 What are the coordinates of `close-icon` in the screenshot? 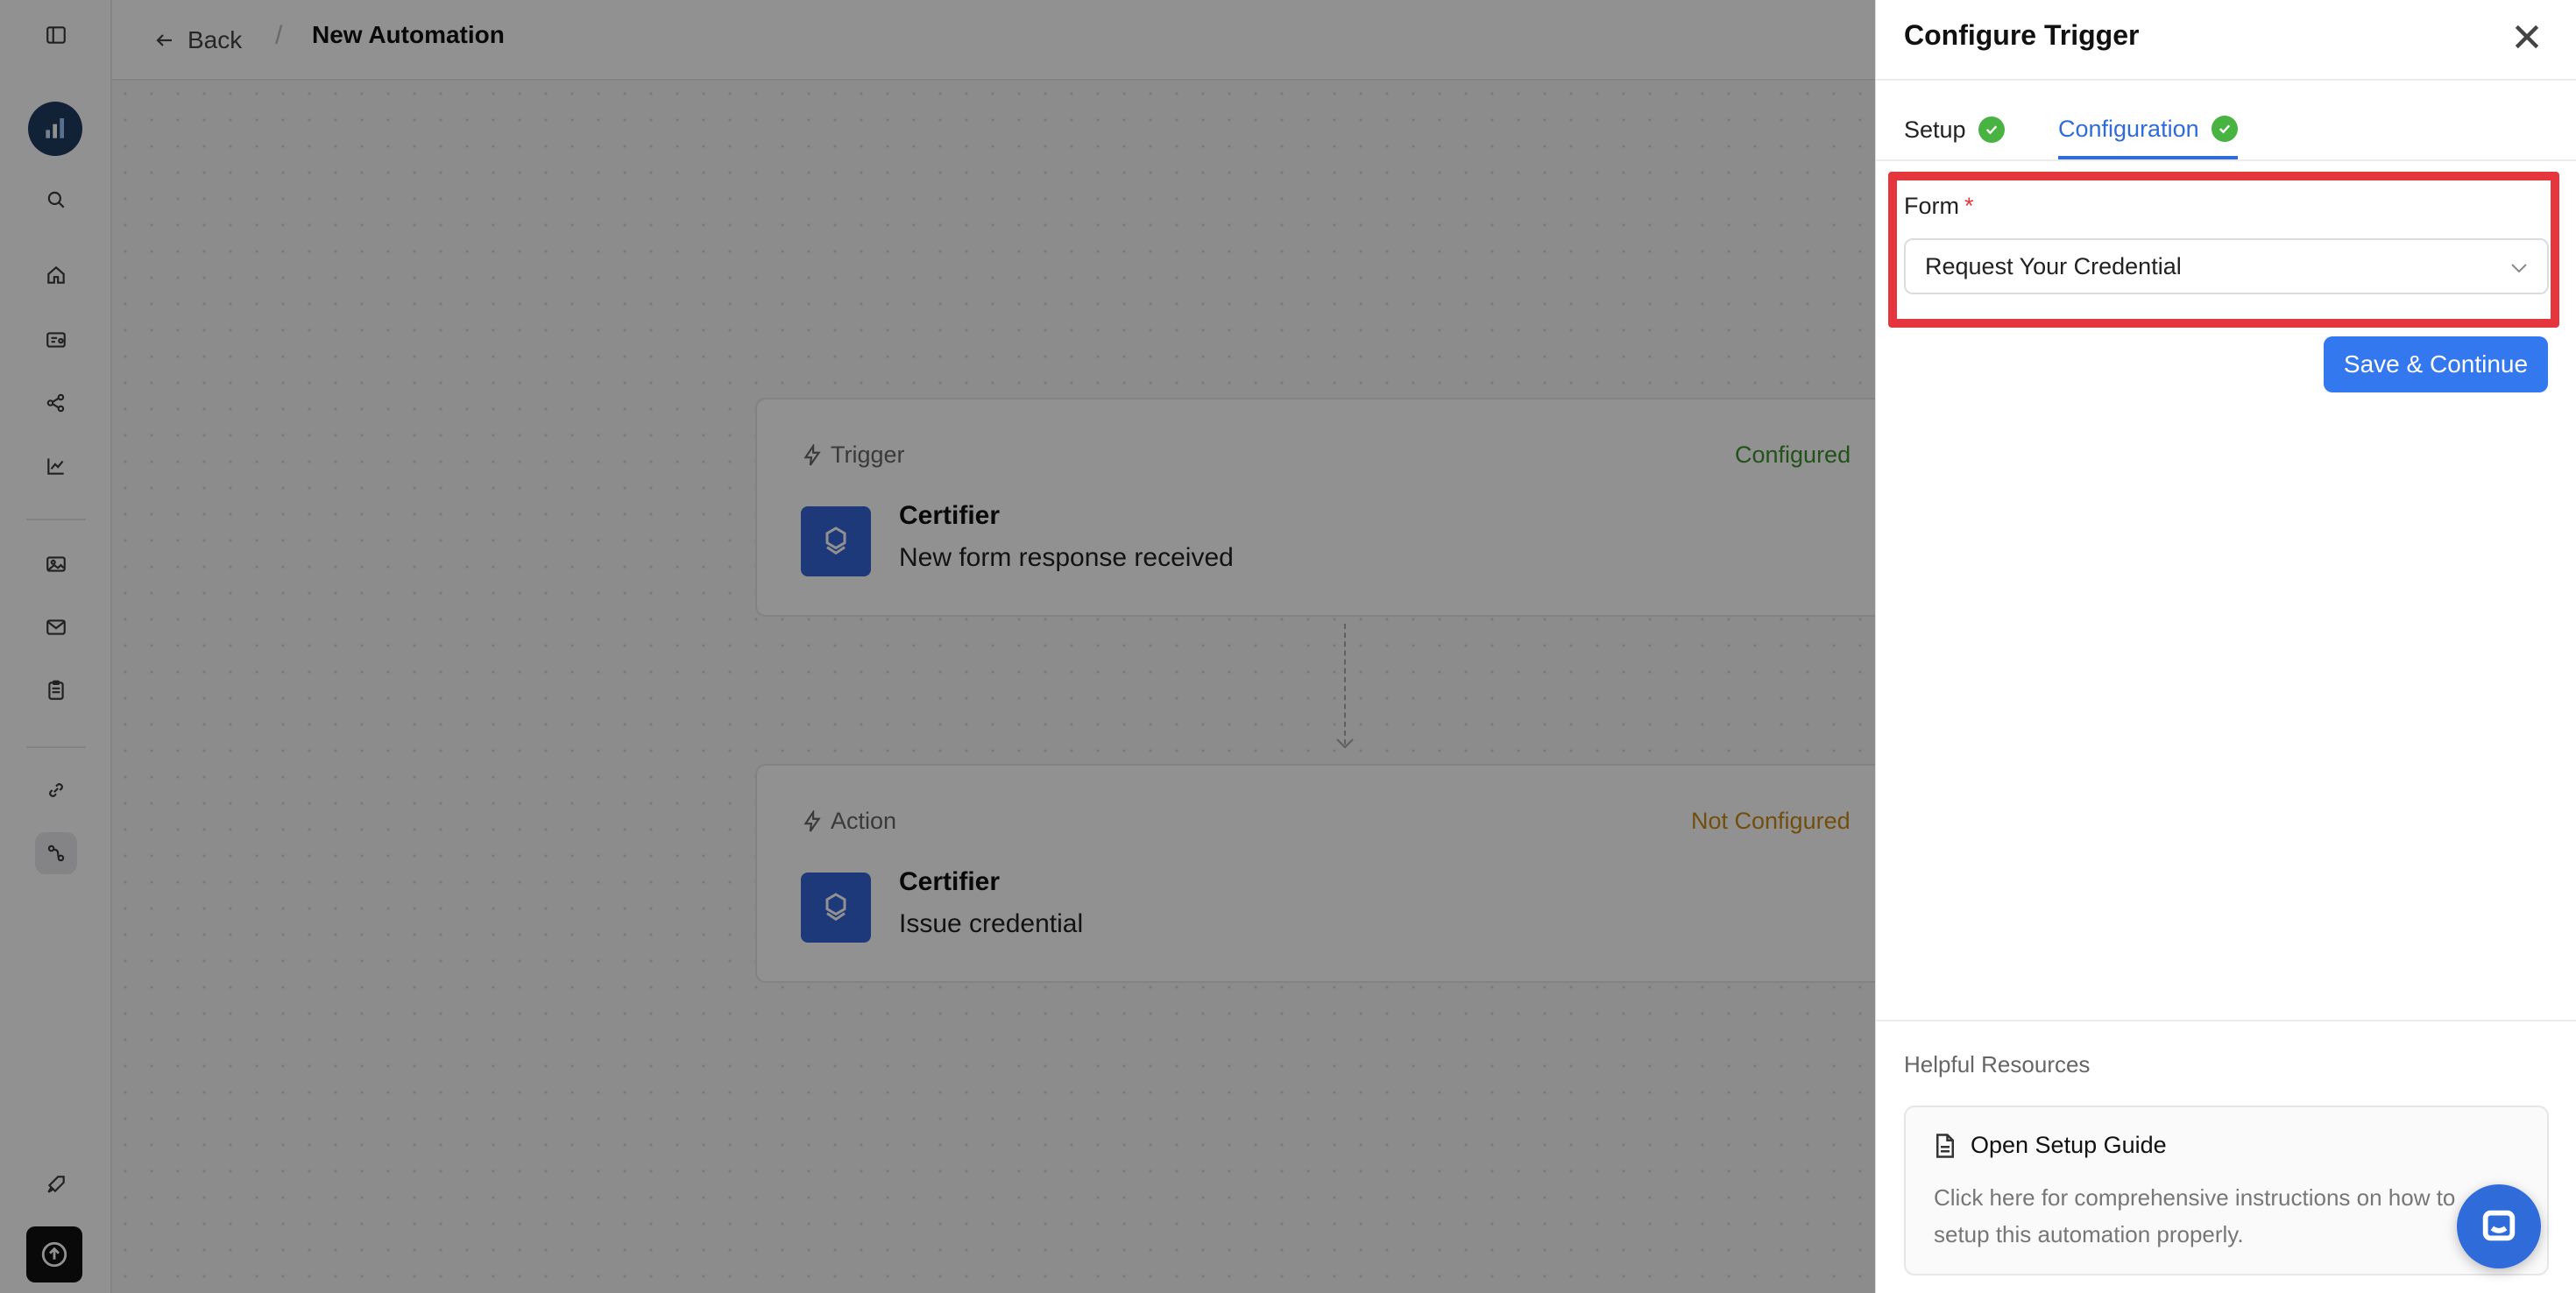 It's located at (2527, 37).